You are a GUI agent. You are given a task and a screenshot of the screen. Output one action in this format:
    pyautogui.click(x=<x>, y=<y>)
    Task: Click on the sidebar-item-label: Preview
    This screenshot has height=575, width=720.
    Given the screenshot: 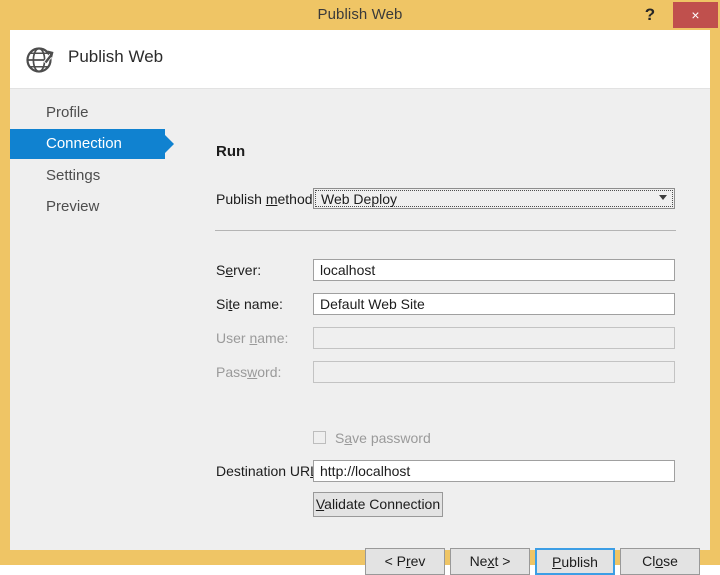 What is the action you would take?
    pyautogui.click(x=73, y=206)
    